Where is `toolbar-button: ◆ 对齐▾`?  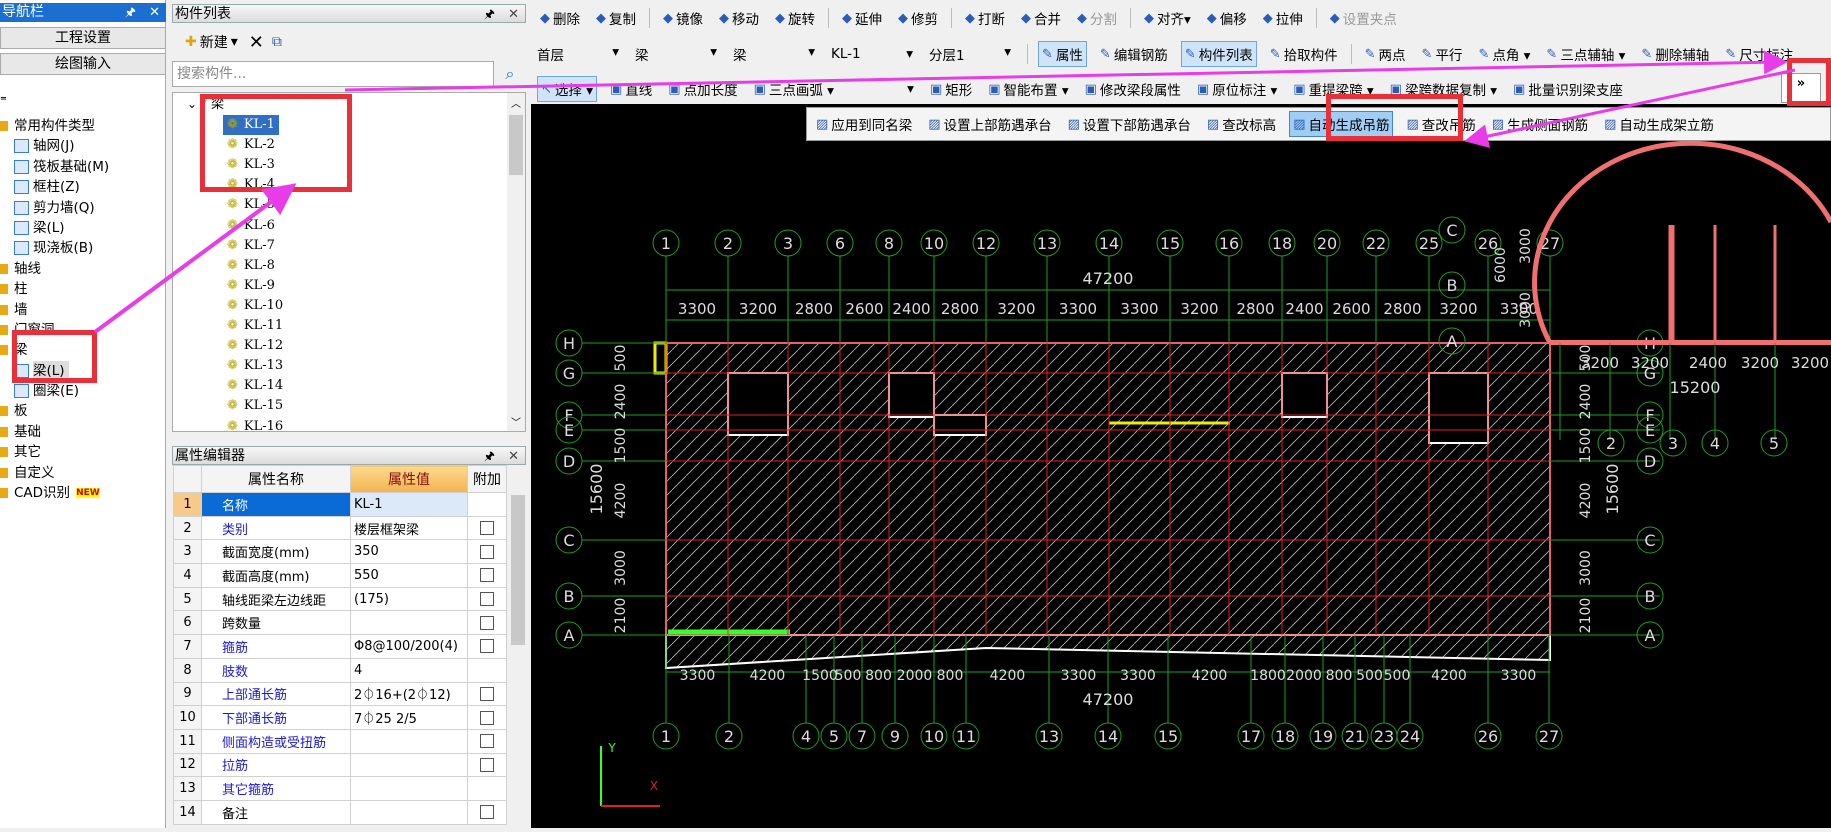
toolbar-button: ◆ 对齐▾ is located at coordinates (1167, 18).